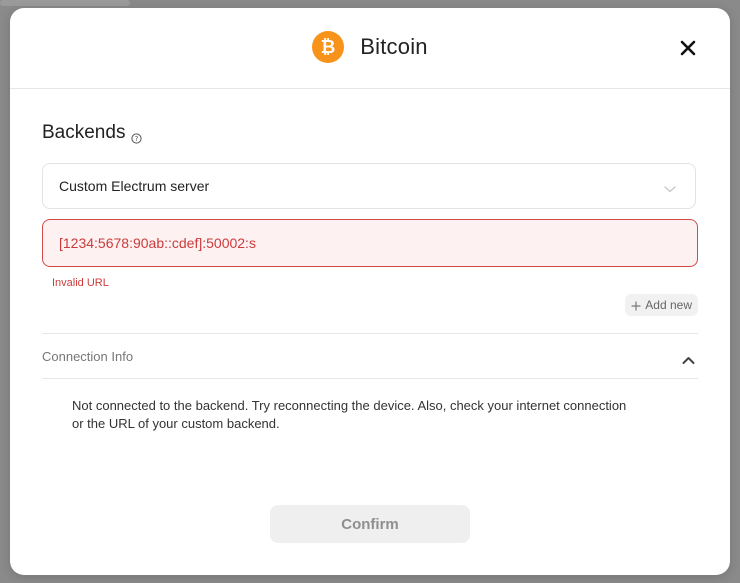 This screenshot has width=740, height=583. What do you see at coordinates (670, 187) in the screenshot?
I see `chevron-down-icon` at bounding box center [670, 187].